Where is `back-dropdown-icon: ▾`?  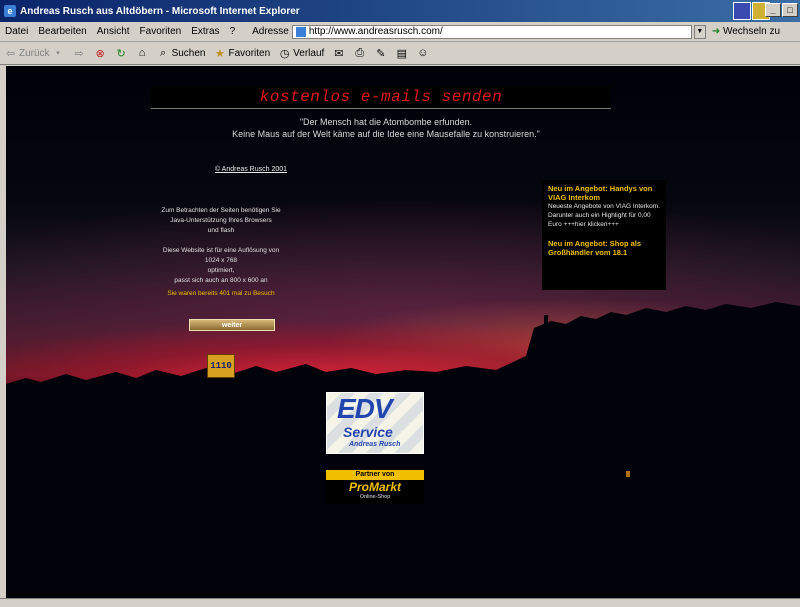
back-dropdown-icon: ▾ is located at coordinates (58, 53).